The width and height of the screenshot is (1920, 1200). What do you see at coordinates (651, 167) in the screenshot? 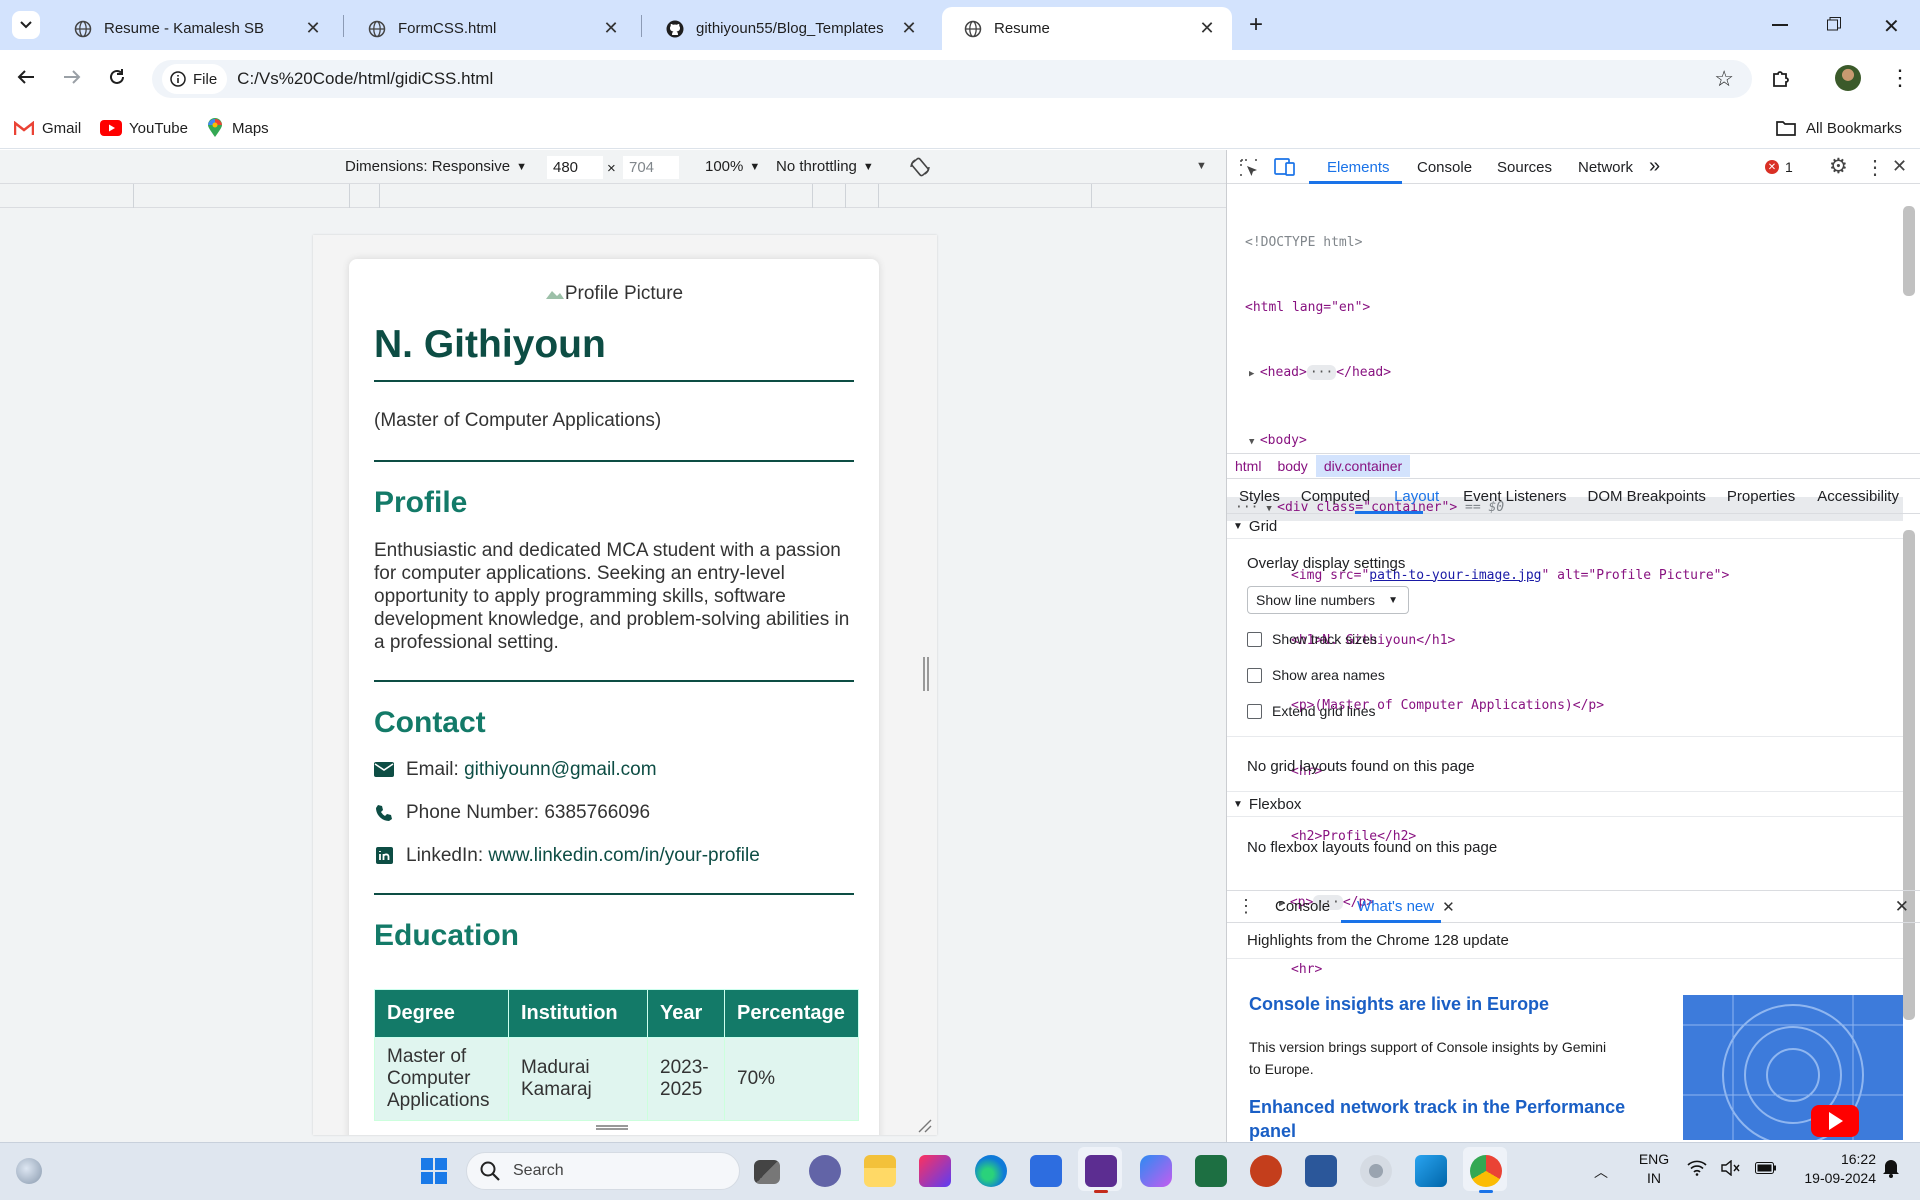
I see `height-input: 704` at bounding box center [651, 167].